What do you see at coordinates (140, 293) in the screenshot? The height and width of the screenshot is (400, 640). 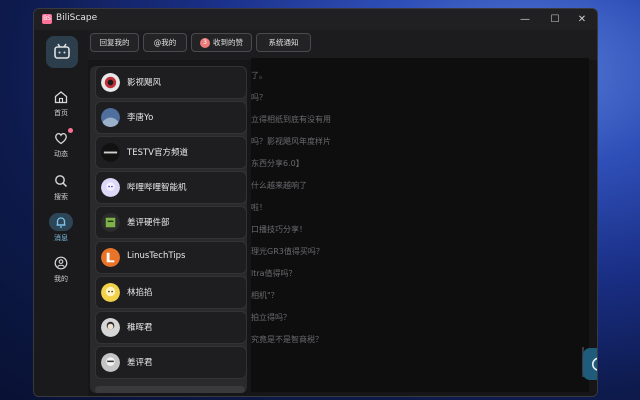 I see `up-name: 林掐掐` at bounding box center [140, 293].